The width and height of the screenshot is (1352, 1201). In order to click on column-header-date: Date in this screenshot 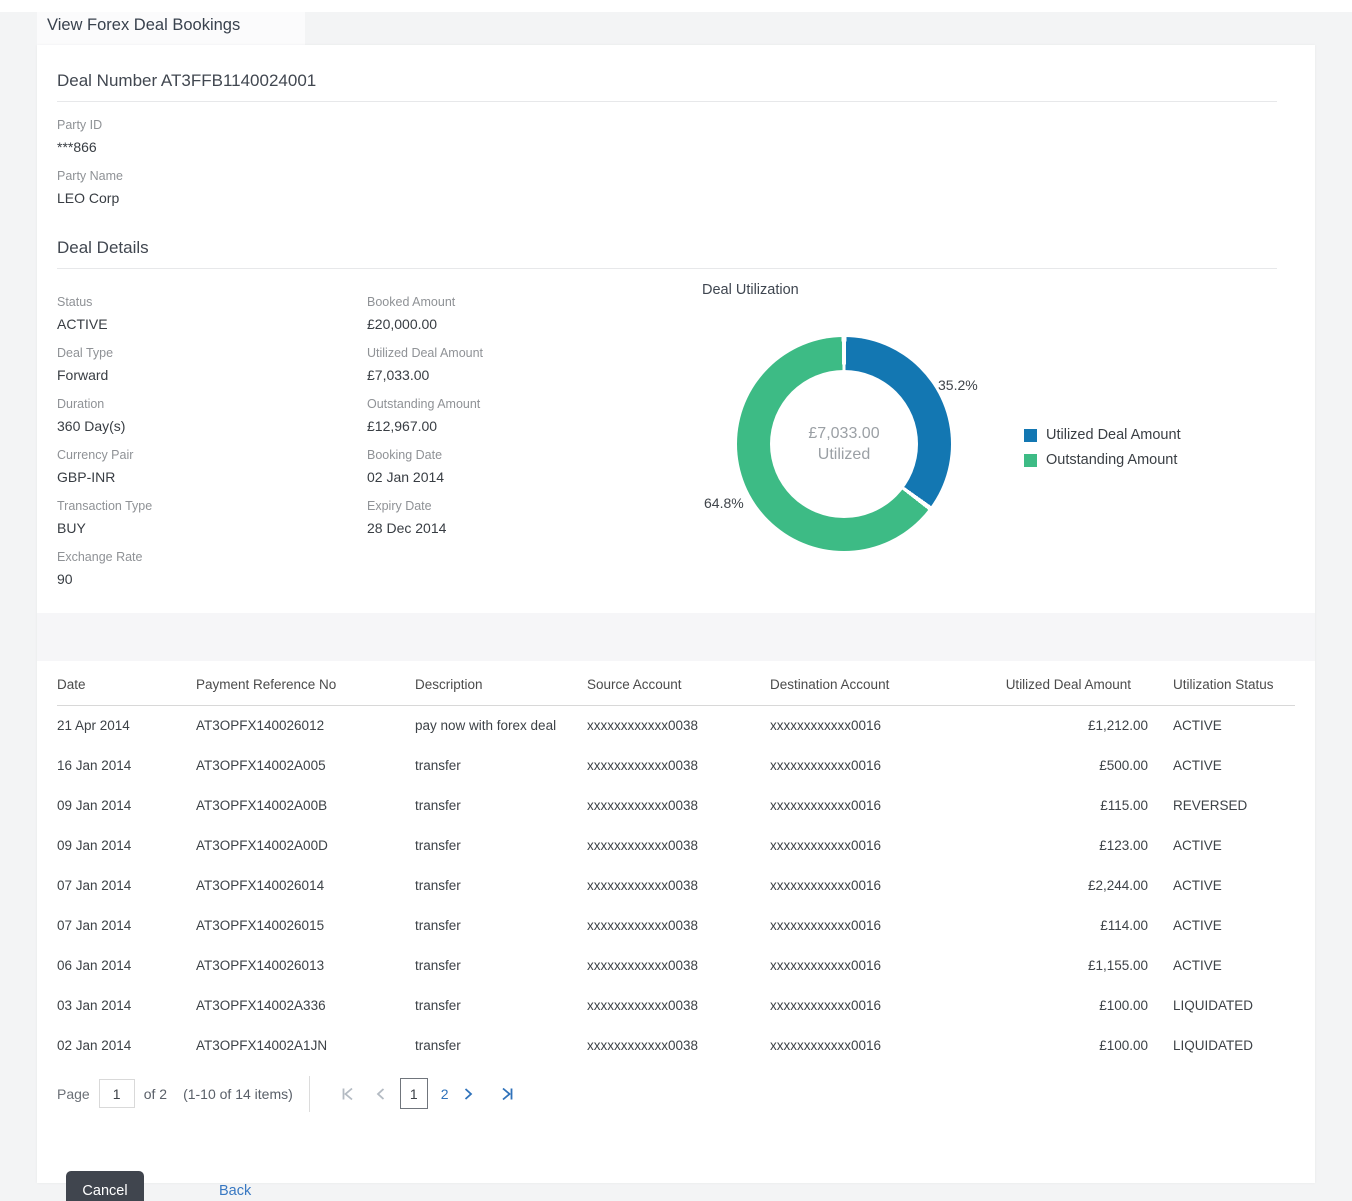, I will do `click(126, 683)`.